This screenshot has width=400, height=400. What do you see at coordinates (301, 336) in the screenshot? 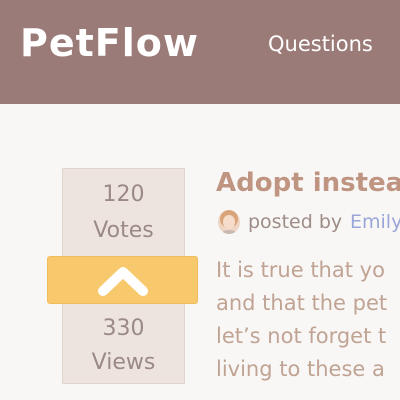
I see `excerpt-line: let’s not forget t` at bounding box center [301, 336].